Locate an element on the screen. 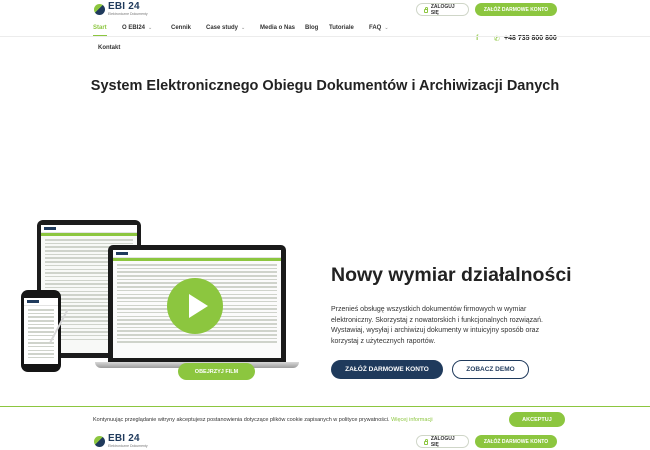 The height and width of the screenshot is (450, 650). cookie-more-link: Więcej informacji is located at coordinates (412, 420).